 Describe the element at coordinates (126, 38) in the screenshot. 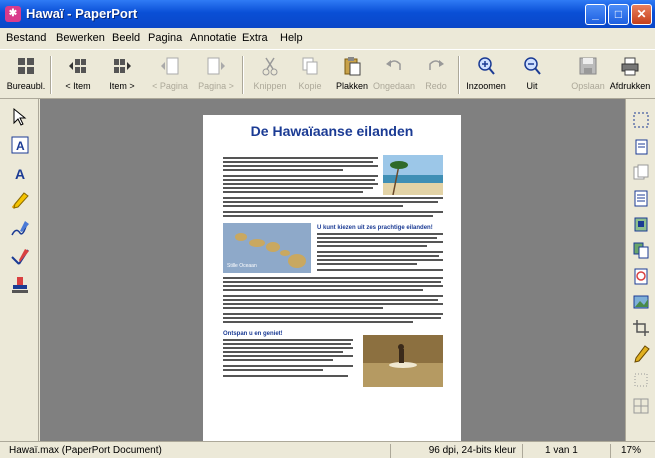

I see `menu-beeld: Beeld` at that location.